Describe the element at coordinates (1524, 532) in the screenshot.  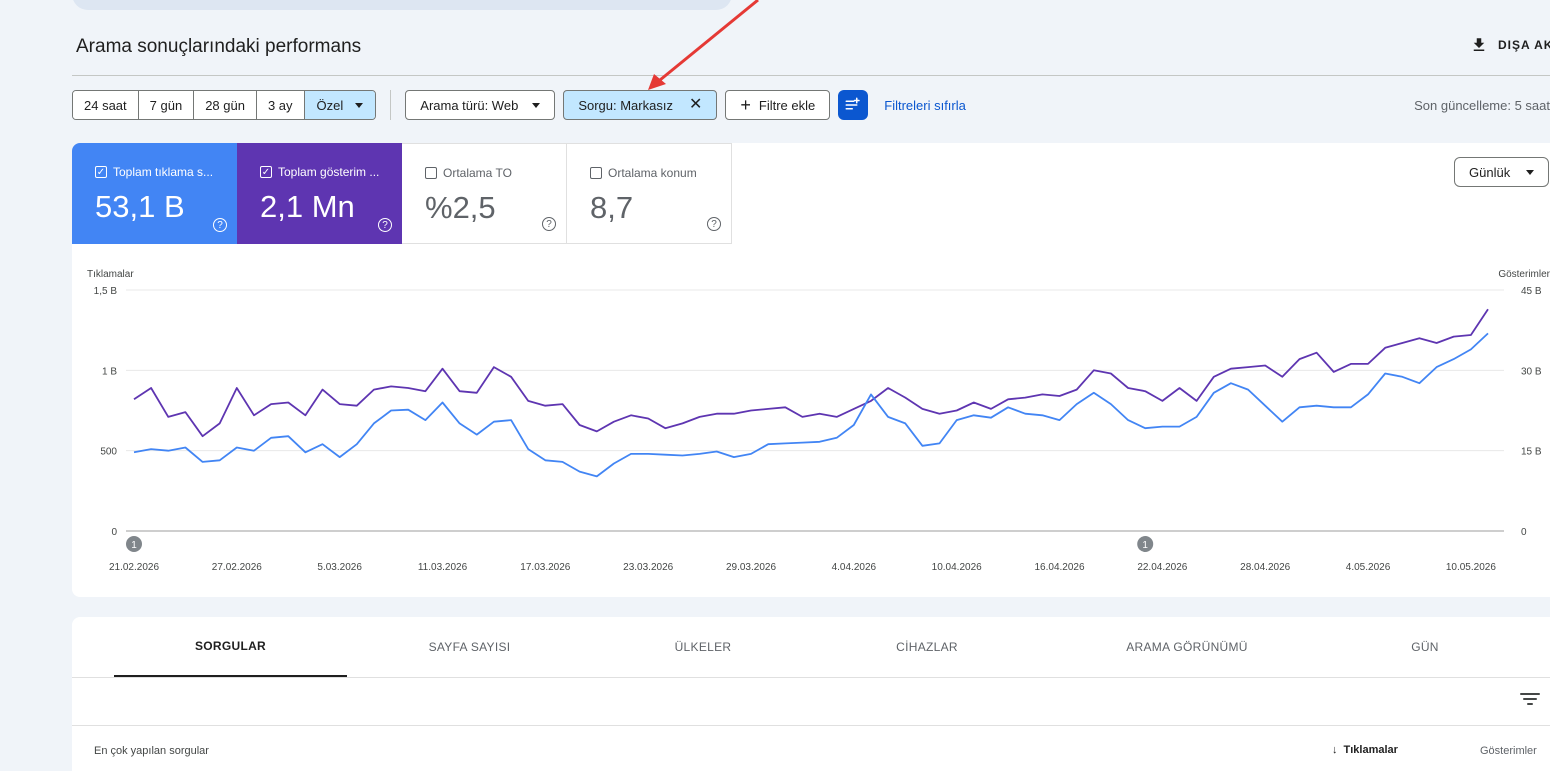
I see `y-tick-label-right: 0` at that location.